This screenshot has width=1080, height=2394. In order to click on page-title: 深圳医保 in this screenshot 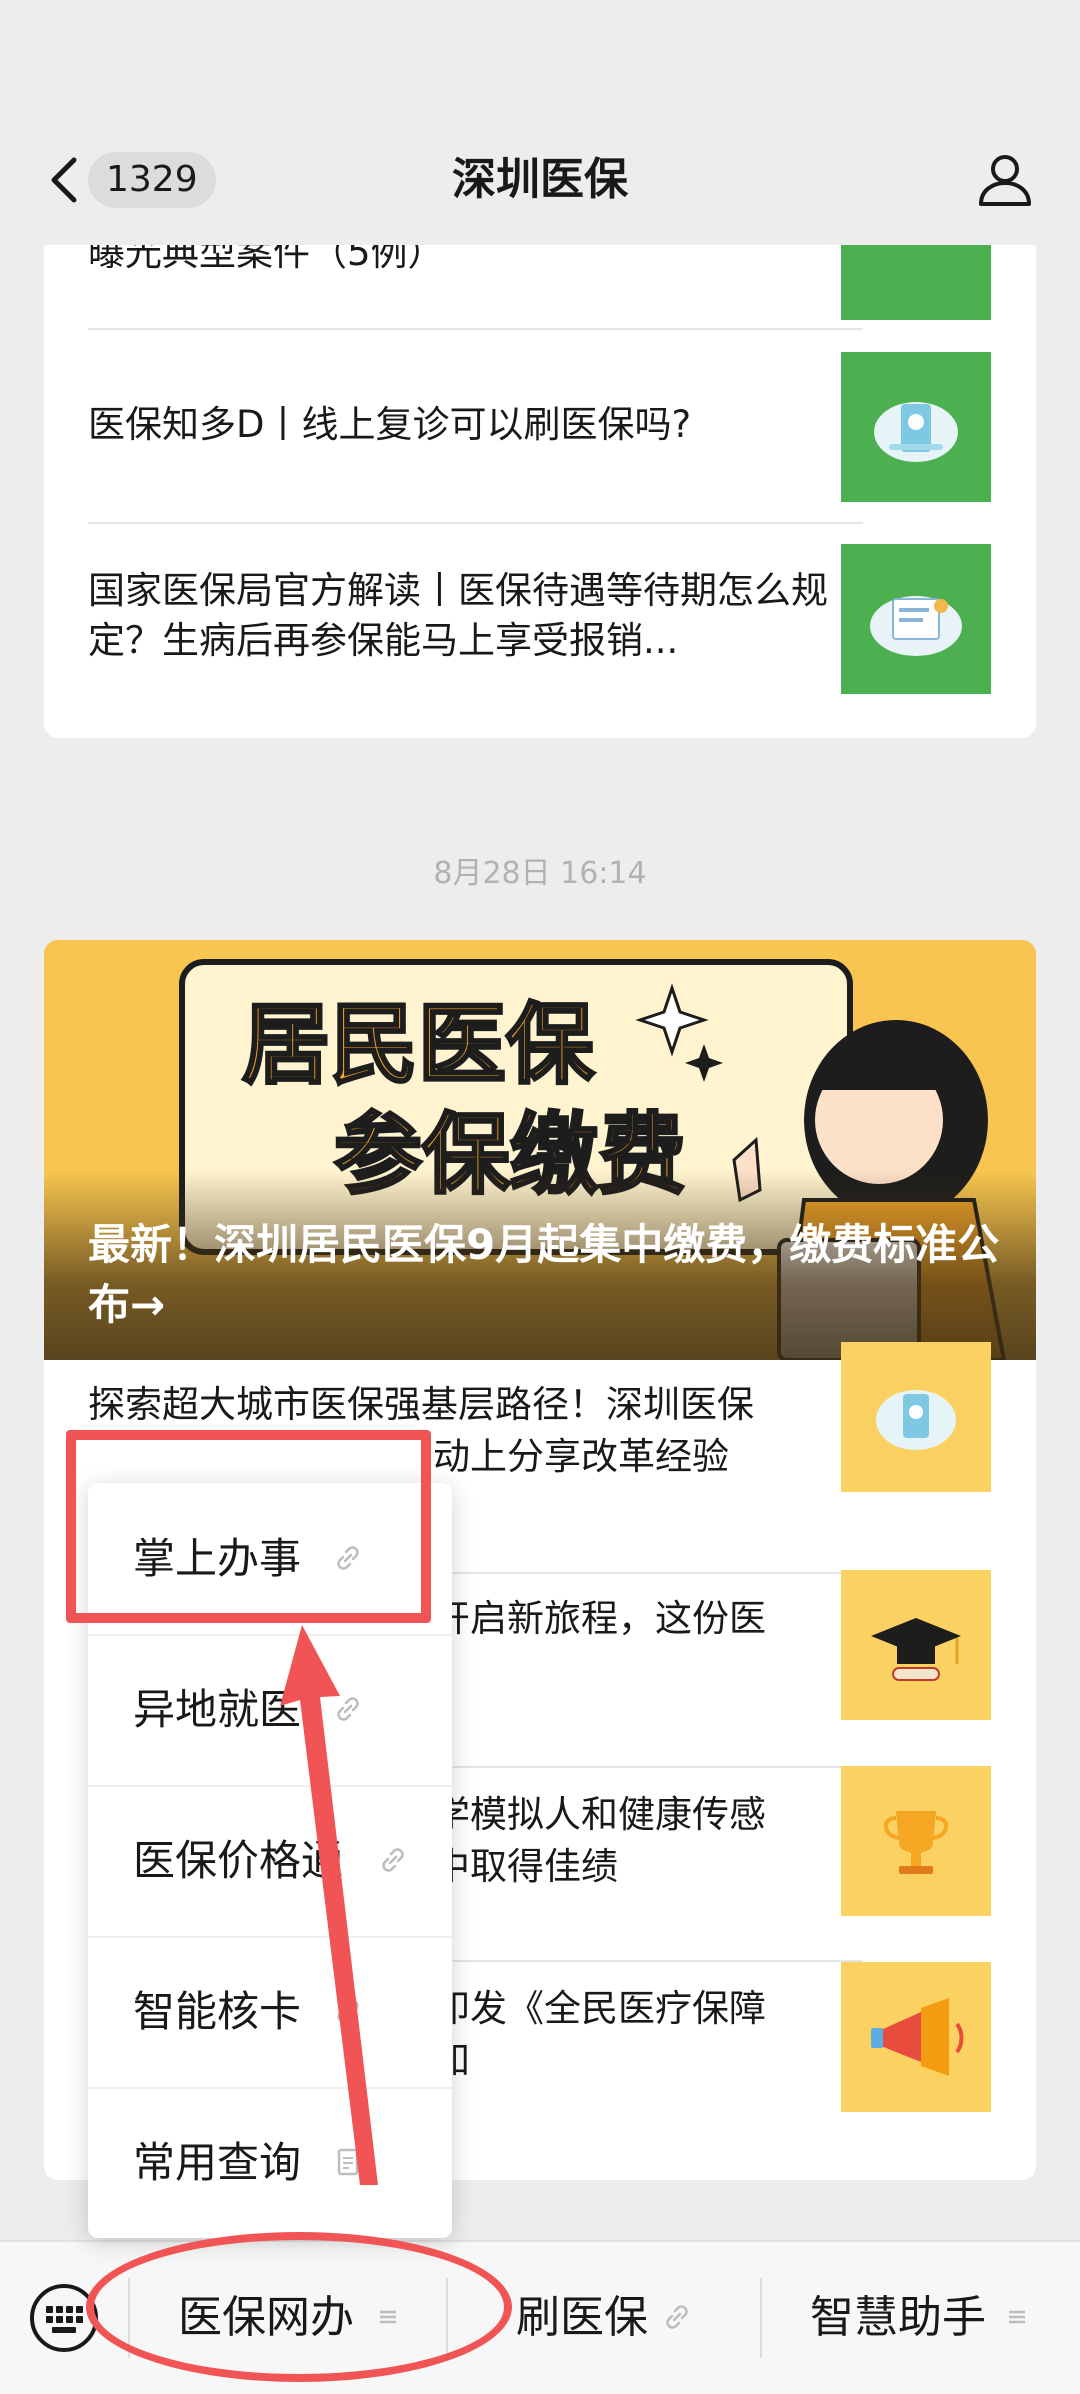, I will do `click(540, 179)`.